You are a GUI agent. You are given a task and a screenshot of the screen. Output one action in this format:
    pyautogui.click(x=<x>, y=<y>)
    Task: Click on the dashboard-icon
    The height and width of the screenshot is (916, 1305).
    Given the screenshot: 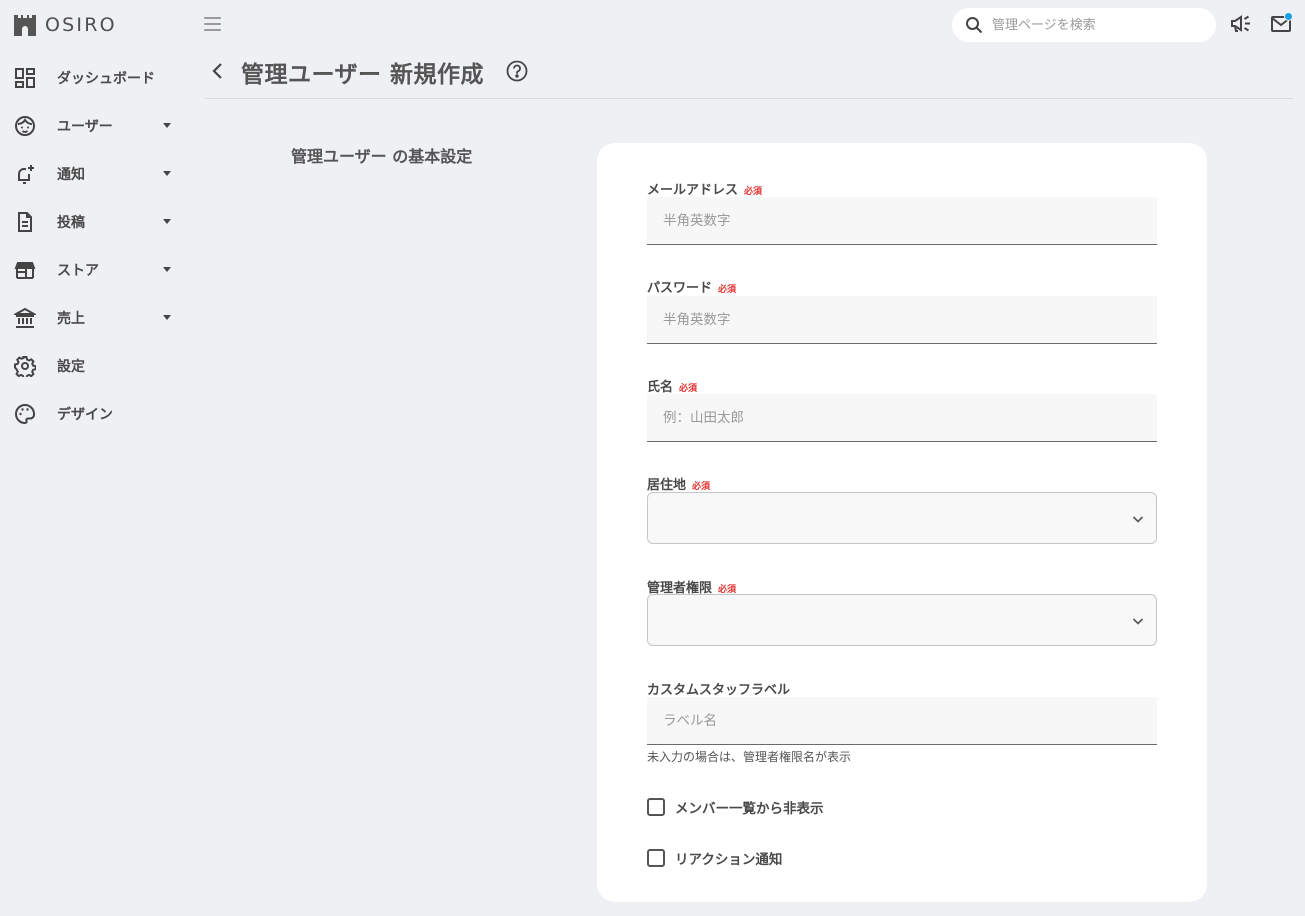 What is the action you would take?
    pyautogui.click(x=25, y=78)
    